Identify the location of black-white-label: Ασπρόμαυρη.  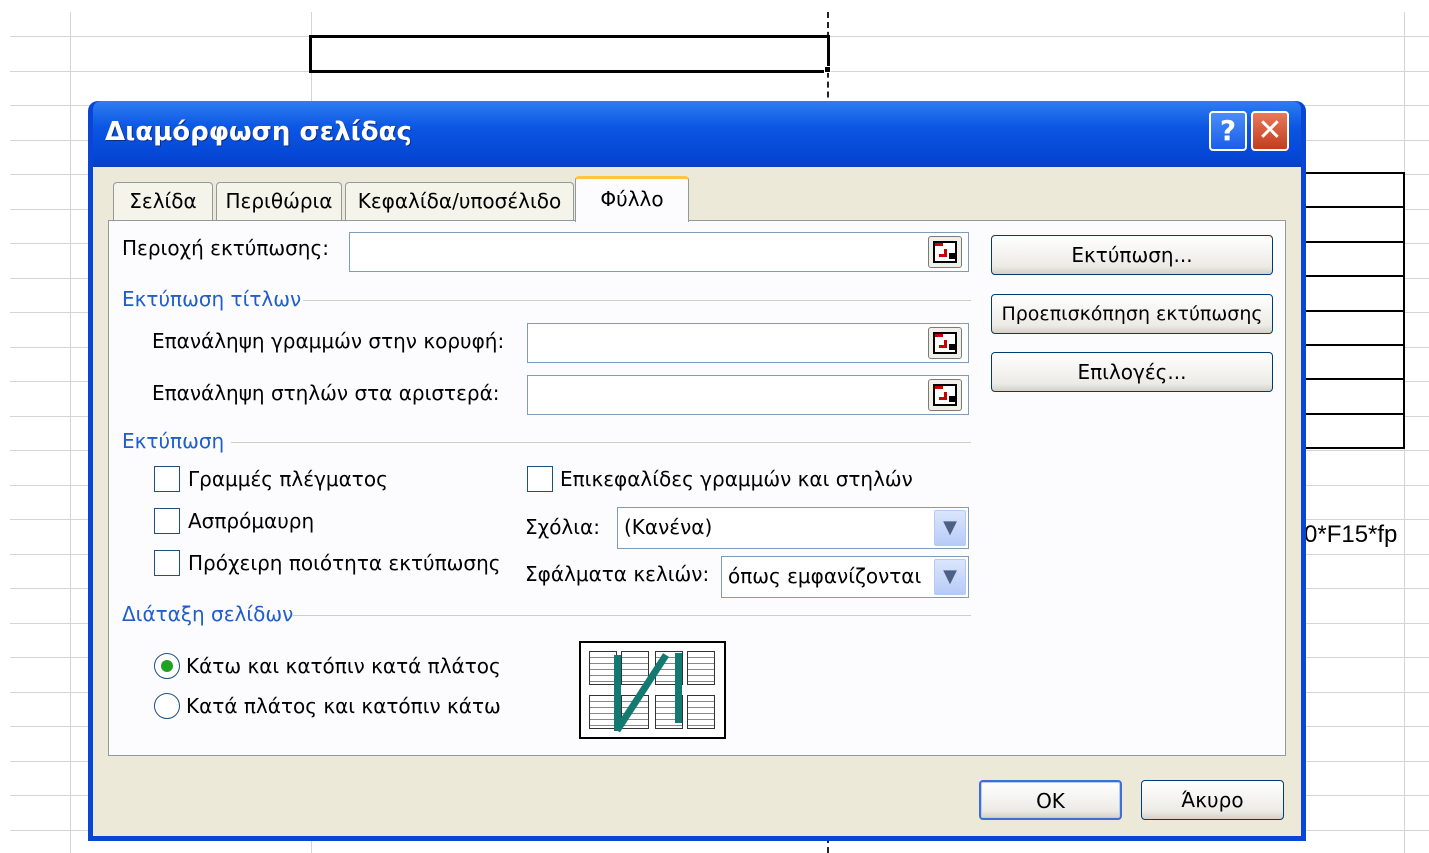
(251, 521).